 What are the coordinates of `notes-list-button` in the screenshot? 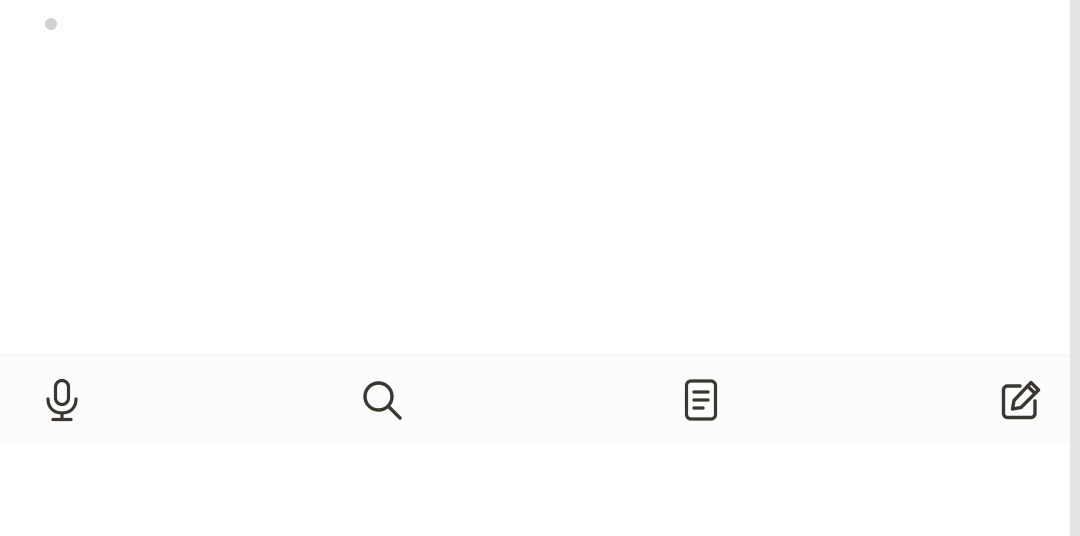 It's located at (701, 400).